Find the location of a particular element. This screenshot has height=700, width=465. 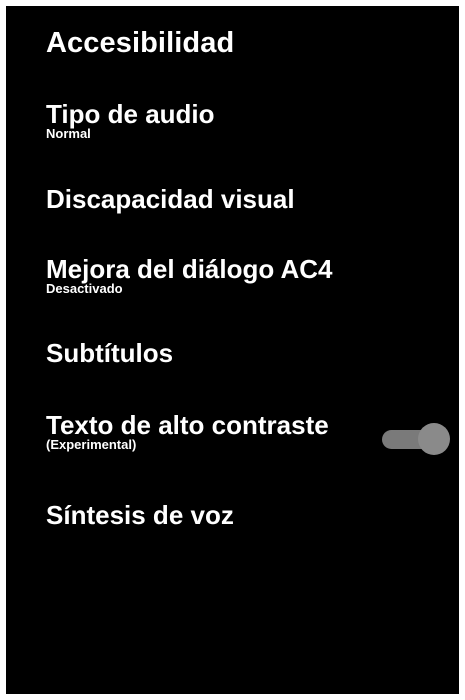

menu-item-label: Síntesis de voz is located at coordinates (140, 515).